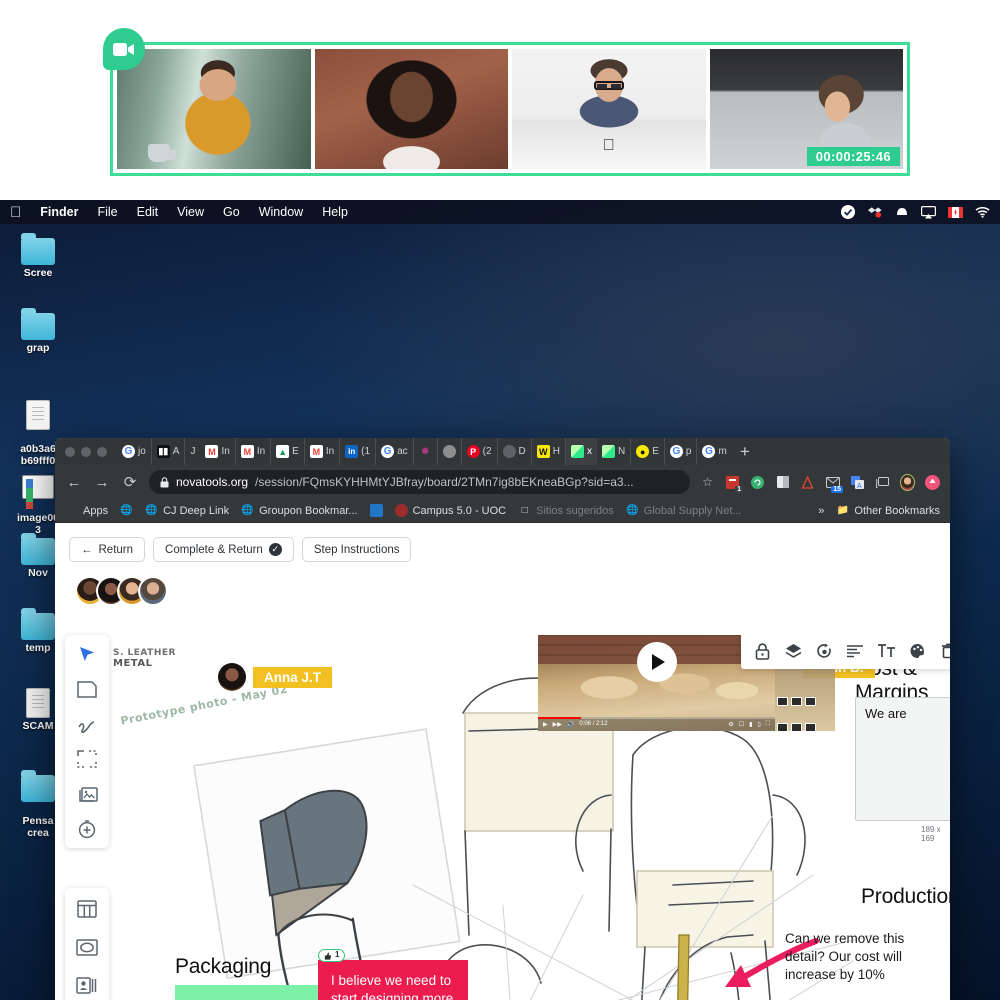 The width and height of the screenshot is (1000, 1000). Describe the element at coordinates (107, 549) in the screenshot. I see `return-button: ← Return` at that location.